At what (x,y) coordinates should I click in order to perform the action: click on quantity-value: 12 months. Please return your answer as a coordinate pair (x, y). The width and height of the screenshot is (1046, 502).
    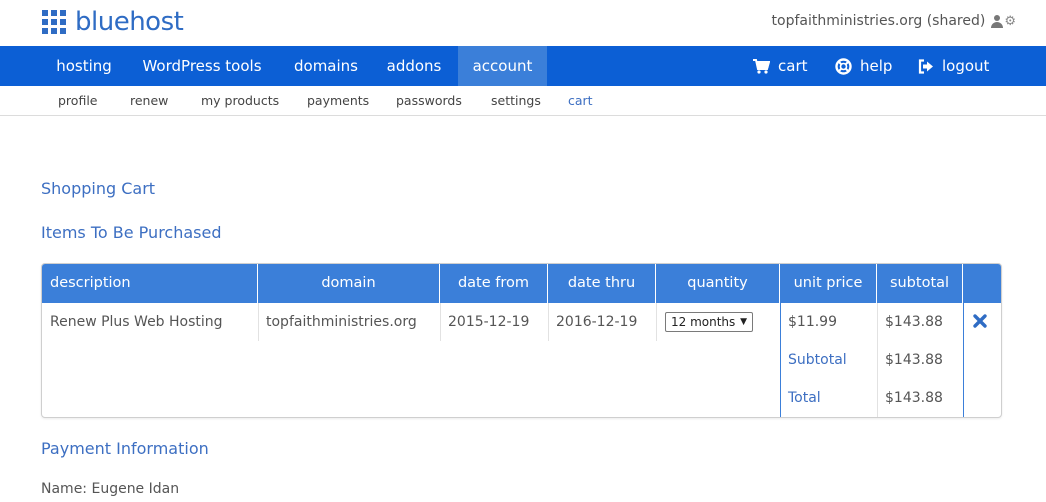
    Looking at the image, I should click on (703, 322).